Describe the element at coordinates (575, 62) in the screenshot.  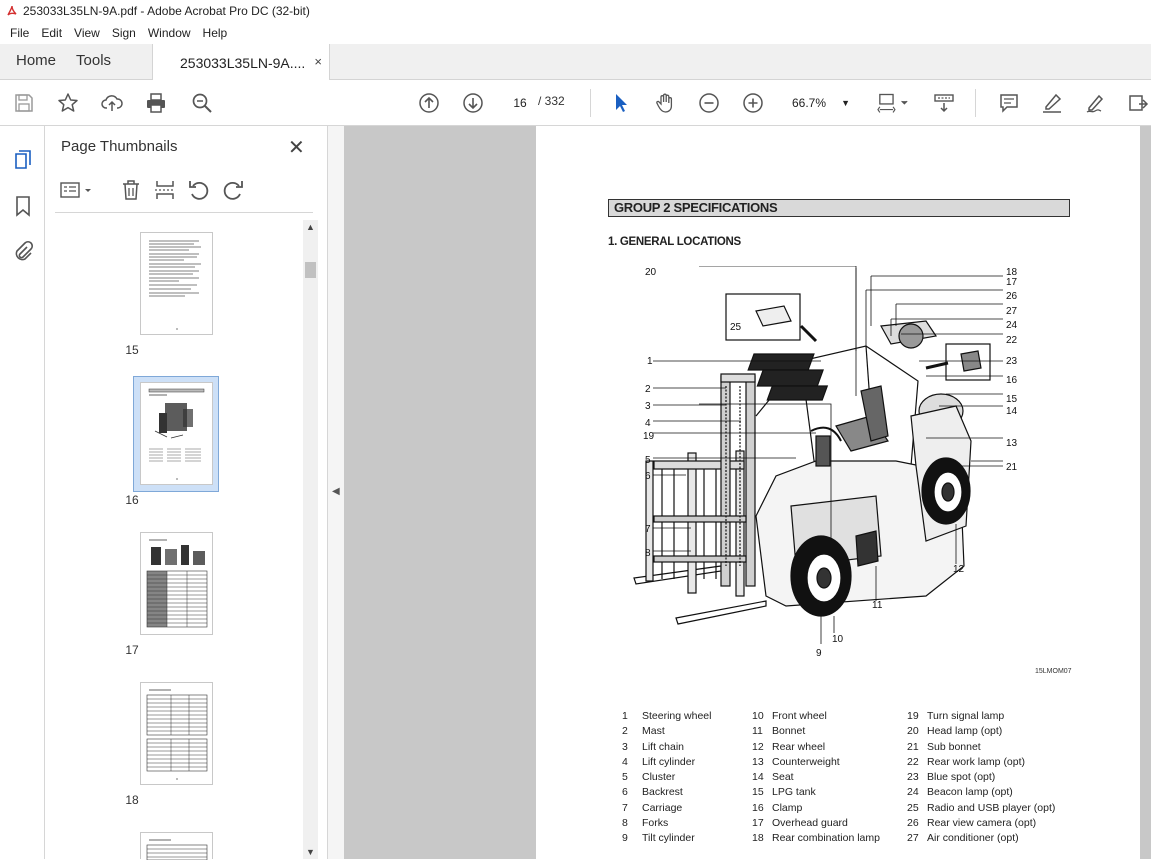
I see `tab-bar: Home Tools 253033L35LN-9A.... ×` at that location.